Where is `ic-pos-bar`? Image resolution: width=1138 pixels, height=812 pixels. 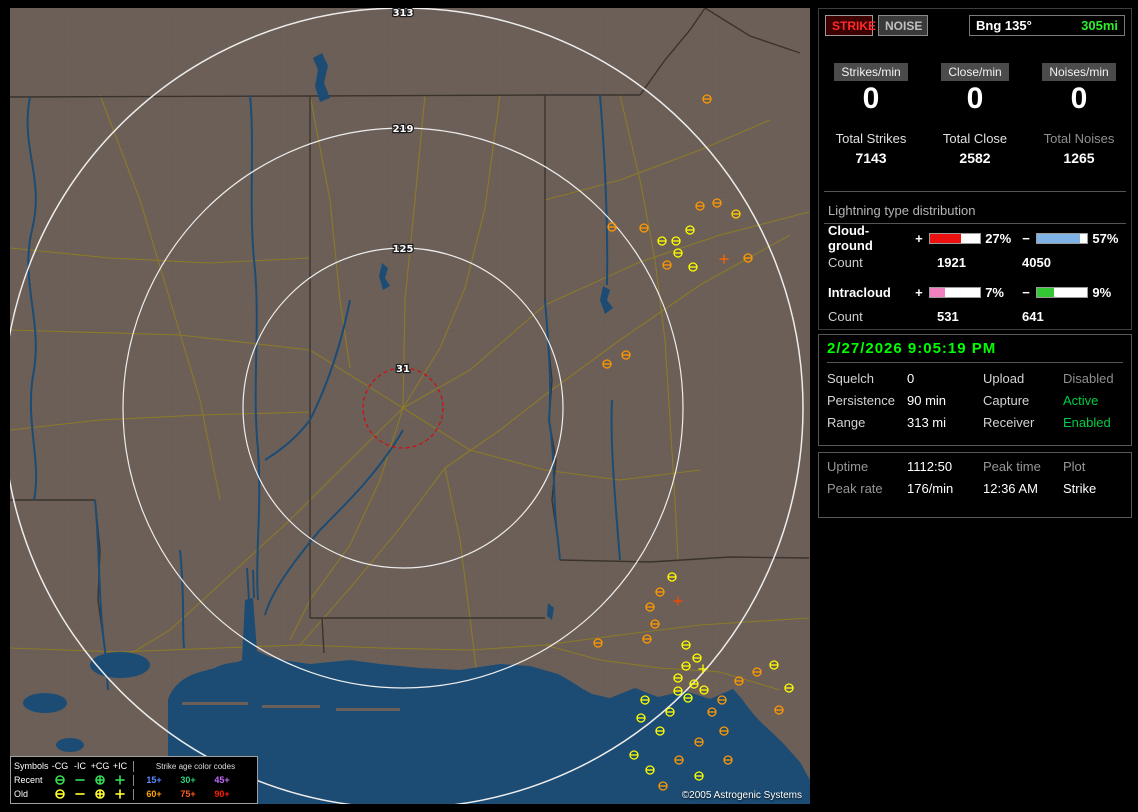 ic-pos-bar is located at coordinates (955, 292).